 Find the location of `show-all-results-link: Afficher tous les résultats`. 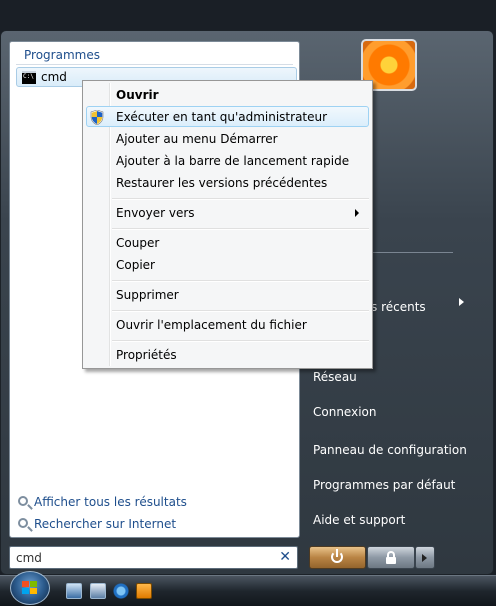

show-all-results-link: Afficher tous les résultats is located at coordinates (102, 502).